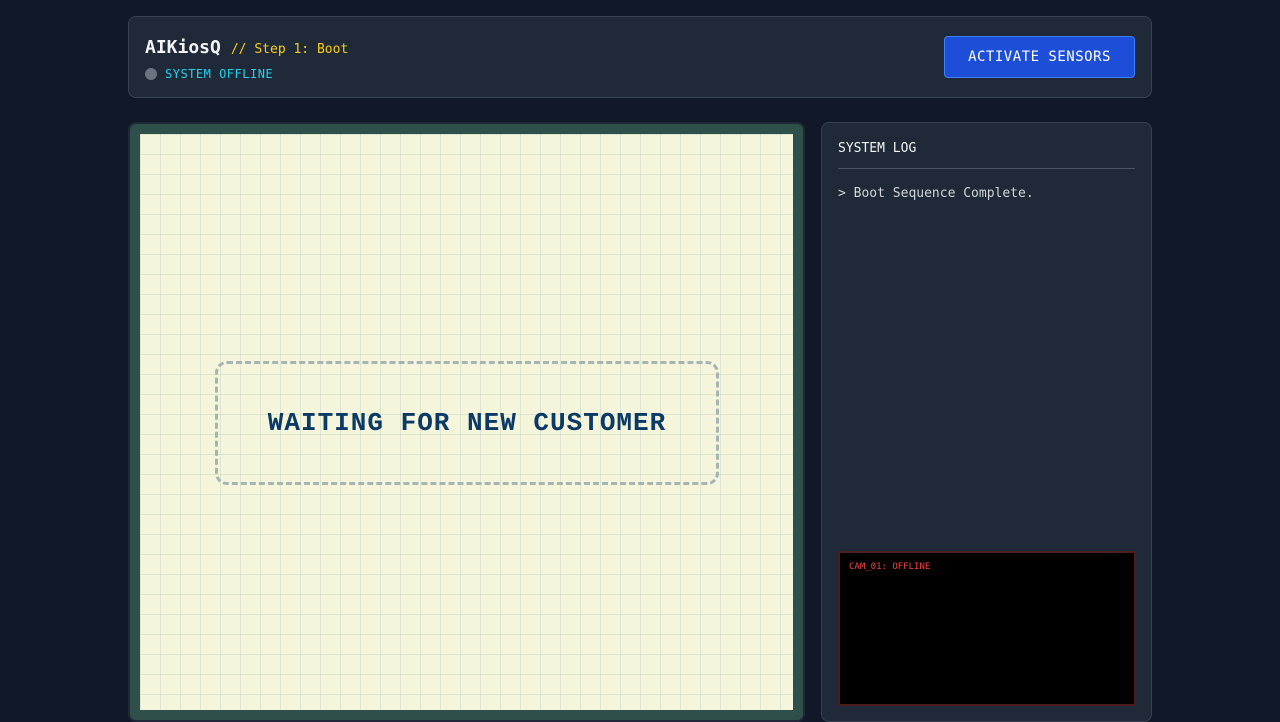  What do you see at coordinates (183, 47) in the screenshot?
I see `app-title: AIKiosQ` at bounding box center [183, 47].